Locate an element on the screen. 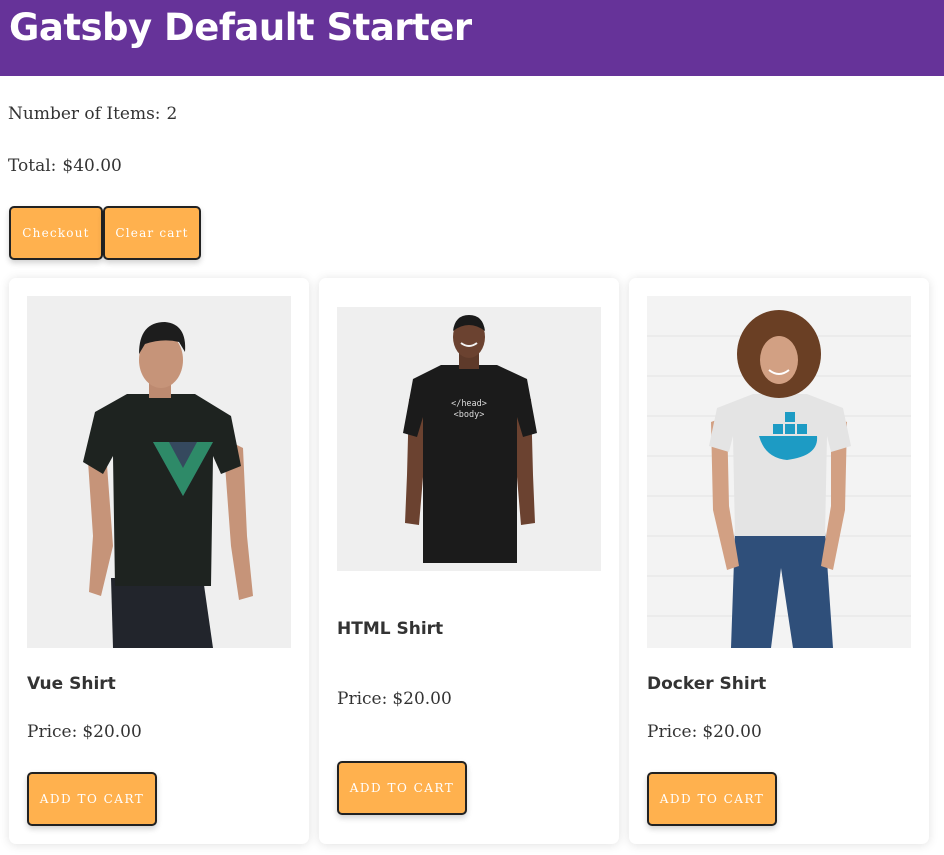  item-count-label: Number of Items: is located at coordinates (84, 114).